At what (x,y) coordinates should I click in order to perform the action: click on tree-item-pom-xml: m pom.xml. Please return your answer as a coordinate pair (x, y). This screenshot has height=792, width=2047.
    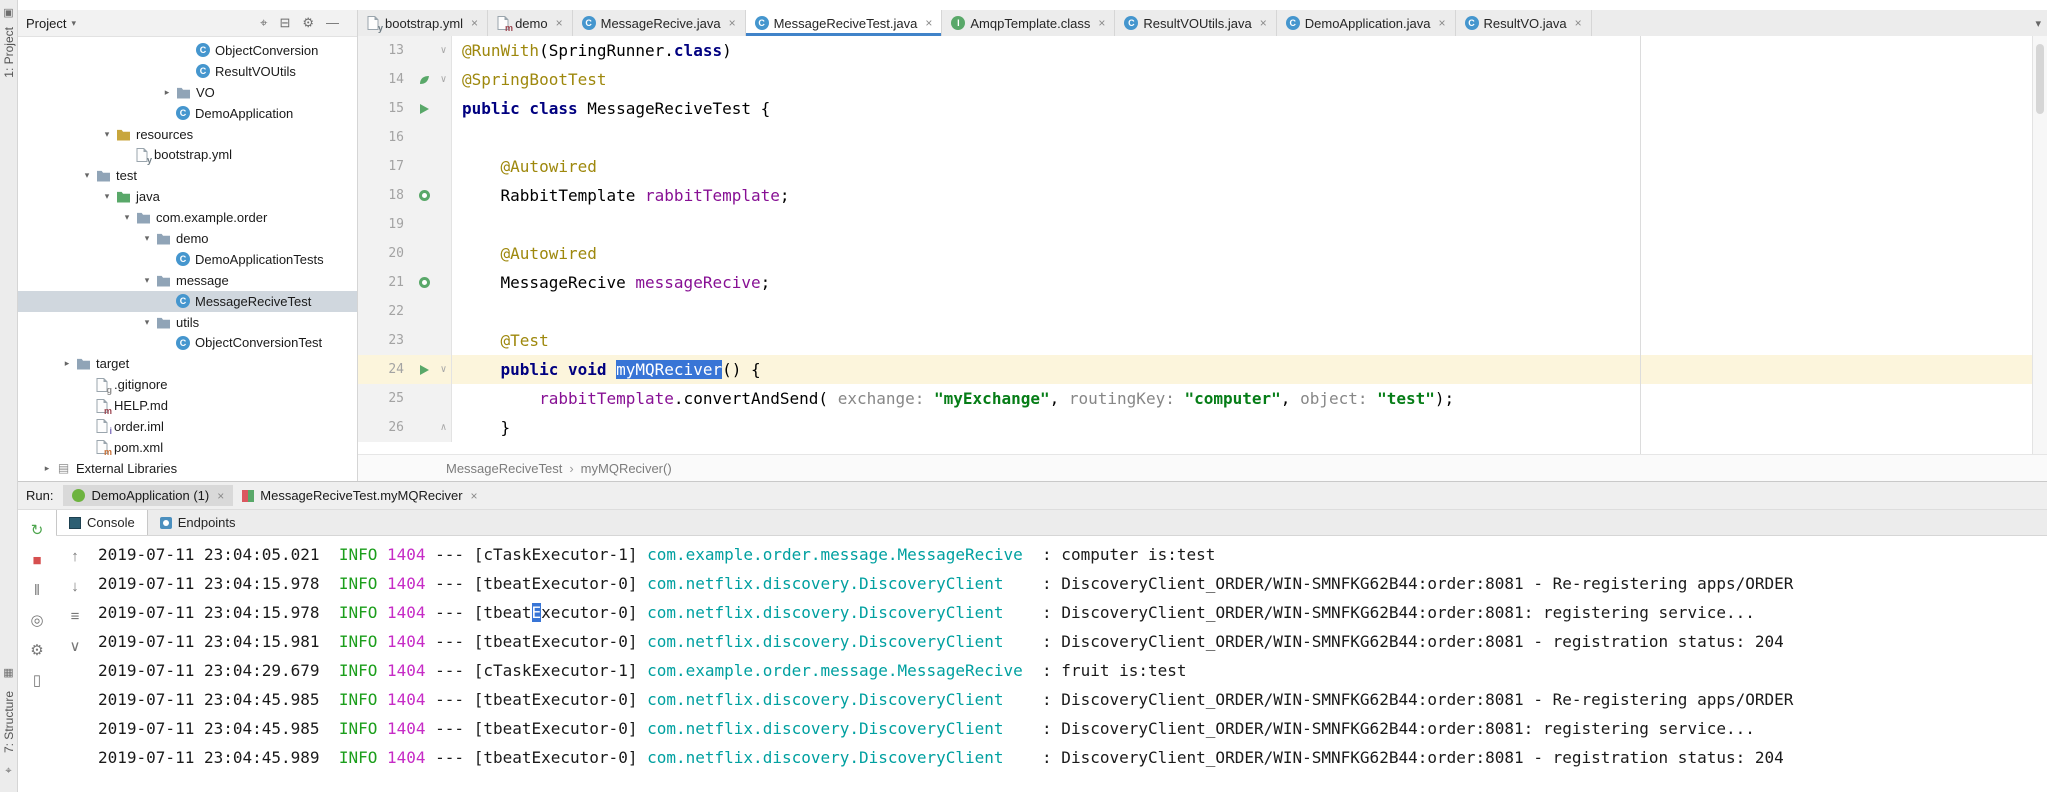
    Looking at the image, I should click on (187, 447).